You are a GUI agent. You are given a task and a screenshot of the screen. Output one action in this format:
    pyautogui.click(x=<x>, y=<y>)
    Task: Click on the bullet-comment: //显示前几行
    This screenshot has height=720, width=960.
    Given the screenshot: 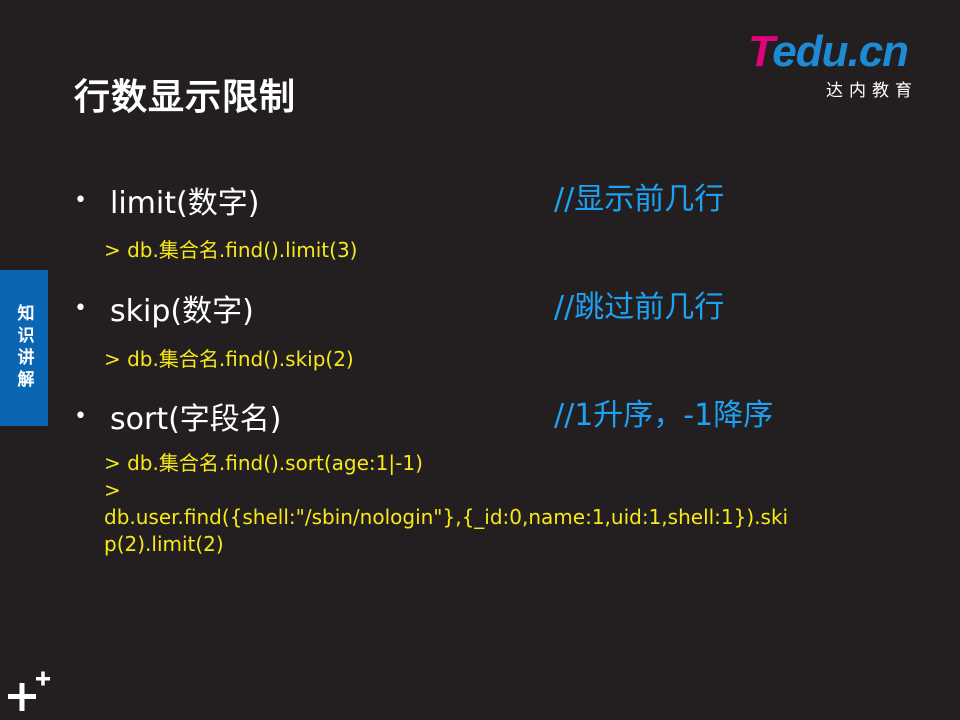 What is the action you would take?
    pyautogui.click(x=639, y=199)
    